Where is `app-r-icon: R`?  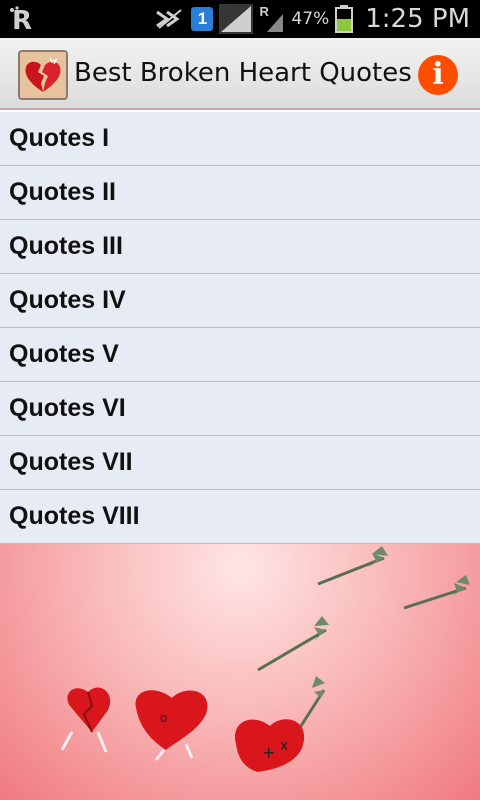
app-r-icon: R is located at coordinates (21, 20).